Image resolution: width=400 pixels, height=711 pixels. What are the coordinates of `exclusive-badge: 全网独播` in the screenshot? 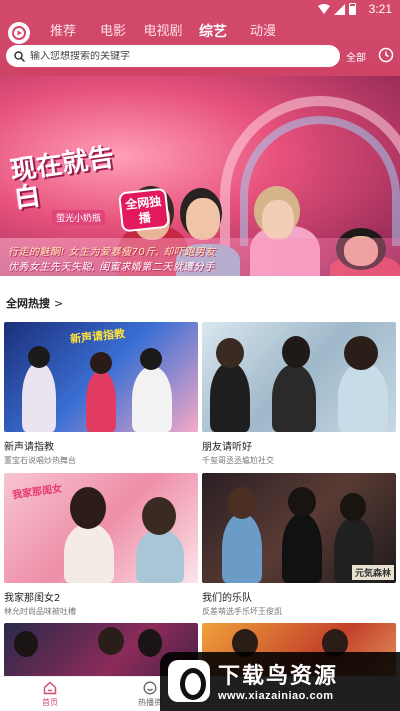 It's located at (144, 210).